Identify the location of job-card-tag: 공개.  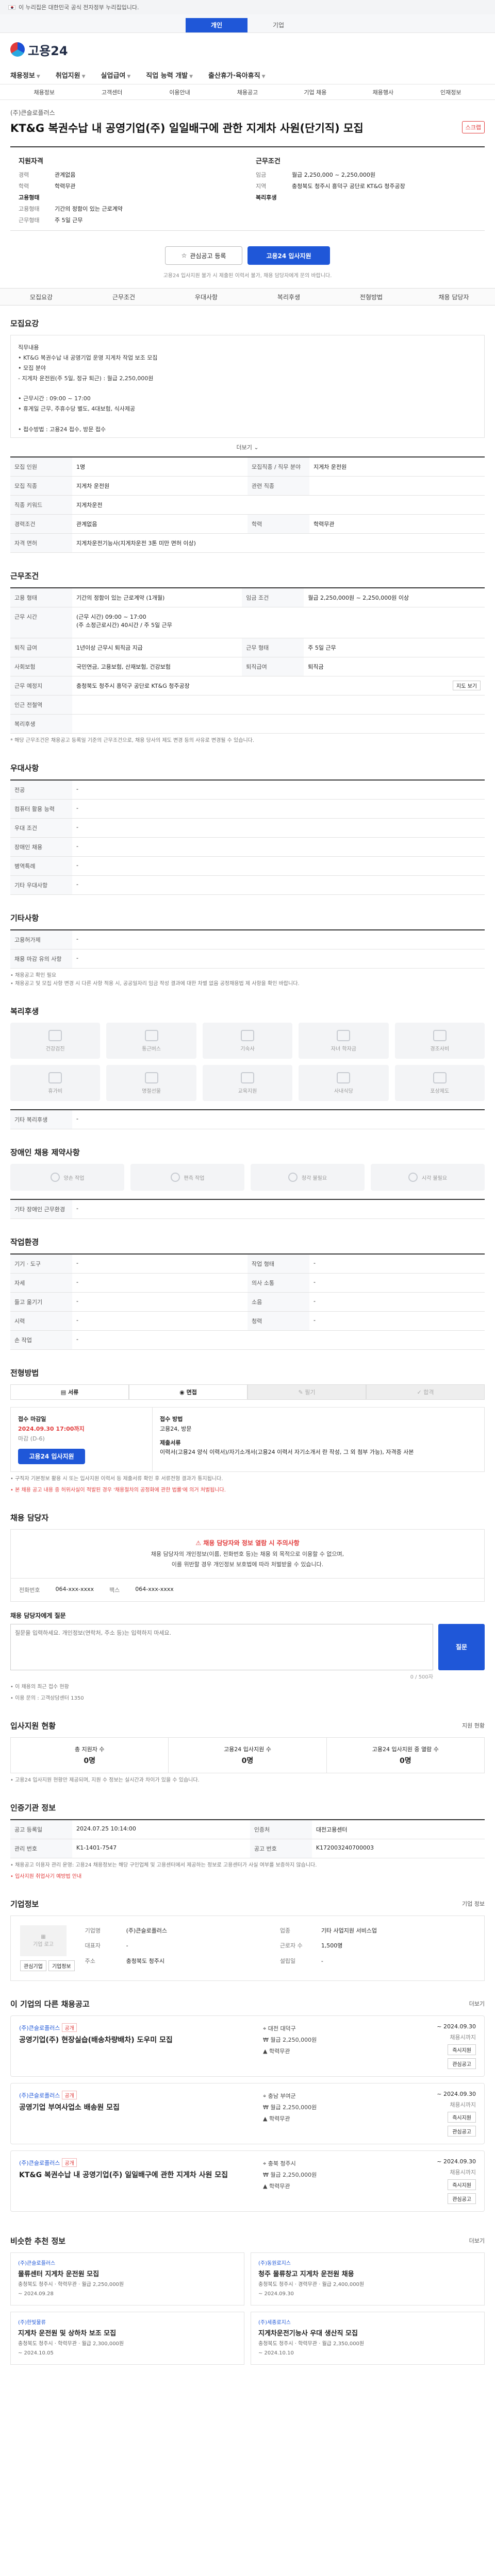
(69, 2027).